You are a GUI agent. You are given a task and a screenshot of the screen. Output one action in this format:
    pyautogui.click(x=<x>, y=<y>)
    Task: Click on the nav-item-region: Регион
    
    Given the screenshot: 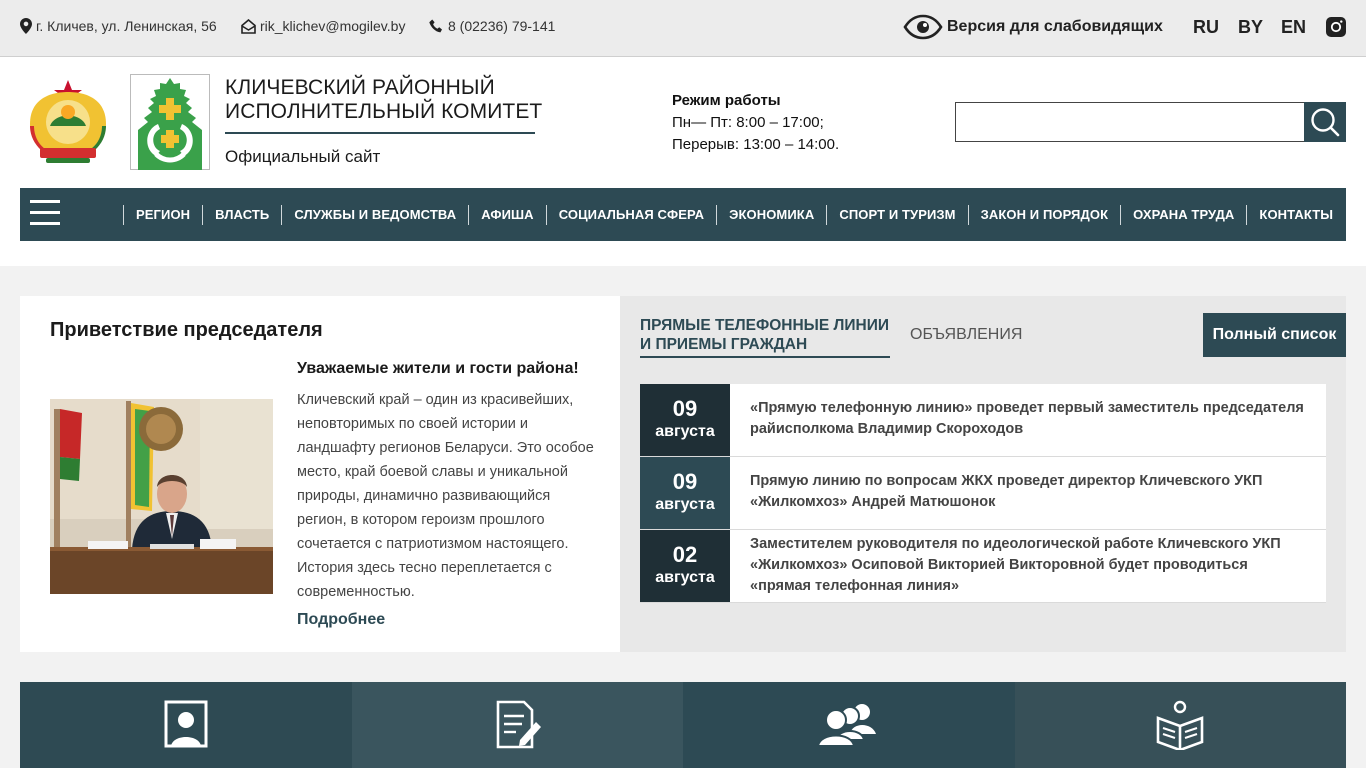 What is the action you would take?
    pyautogui.click(x=162, y=214)
    